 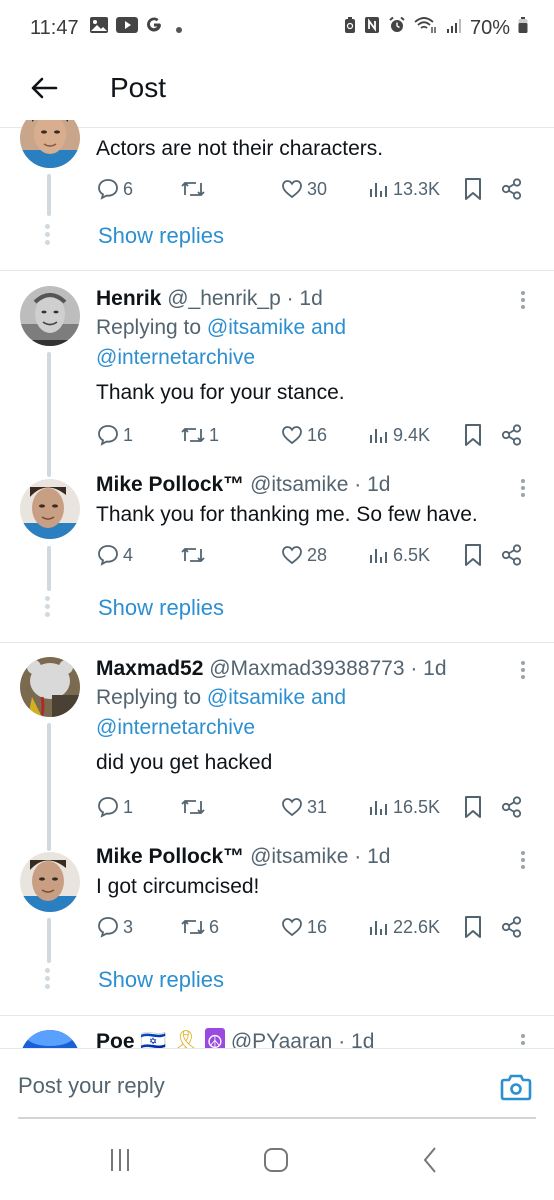 I want to click on gallery-icon, so click(x=99, y=28).